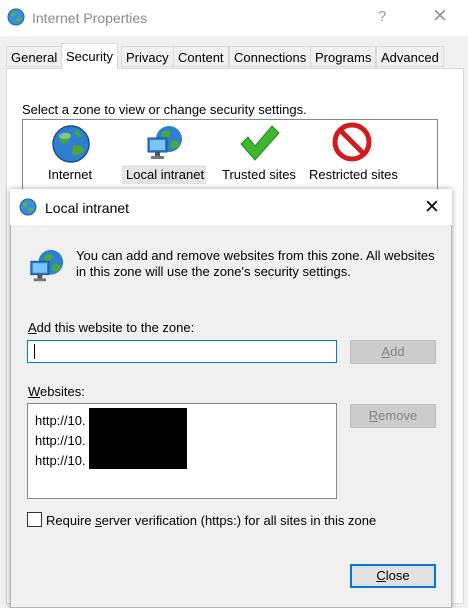 This screenshot has height=608, width=468. Describe the element at coordinates (165, 144) in the screenshot. I see `intranet-icon` at that location.